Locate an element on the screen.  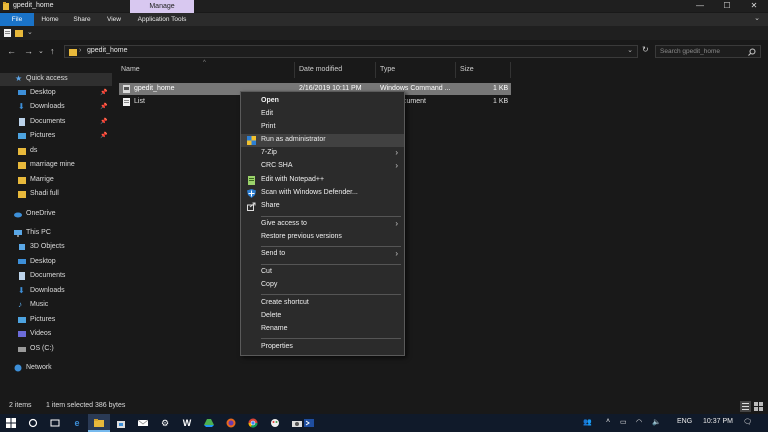
minimize-button: — is located at coordinates (700, 6).